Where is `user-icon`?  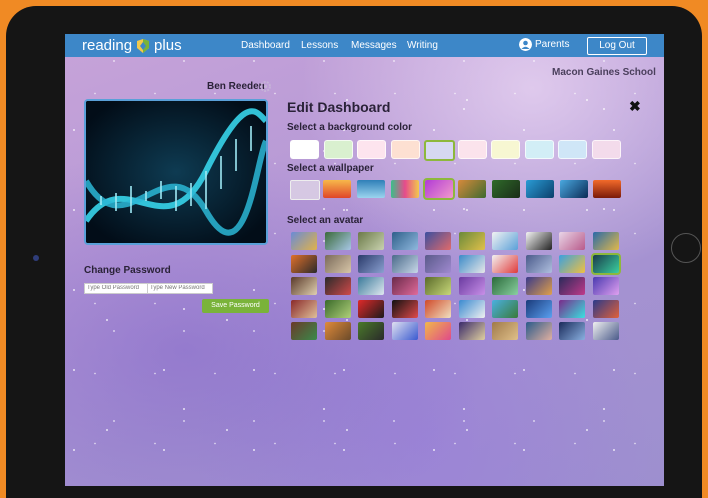
user-icon is located at coordinates (525, 44).